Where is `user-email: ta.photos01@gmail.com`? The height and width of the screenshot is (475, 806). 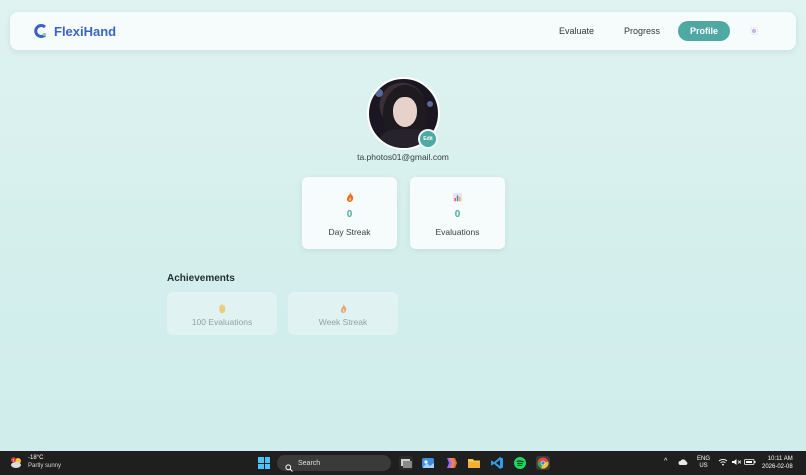 user-email: ta.photos01@gmail.com is located at coordinates (403, 157).